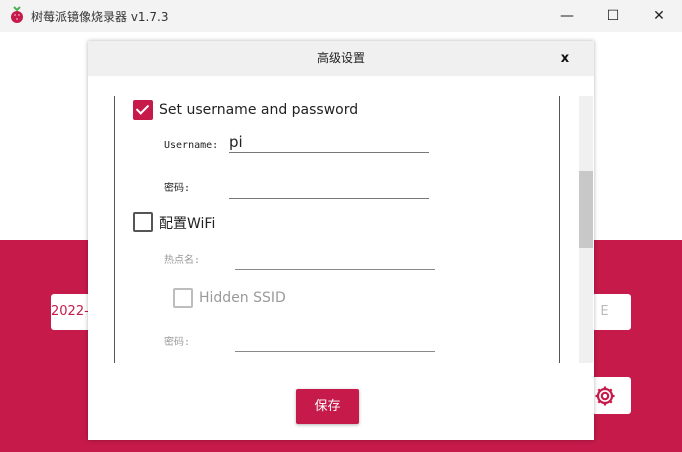  What do you see at coordinates (100, 17) in the screenshot?
I see `window-title: 树莓派镜像烧录器 v1.7.3` at bounding box center [100, 17].